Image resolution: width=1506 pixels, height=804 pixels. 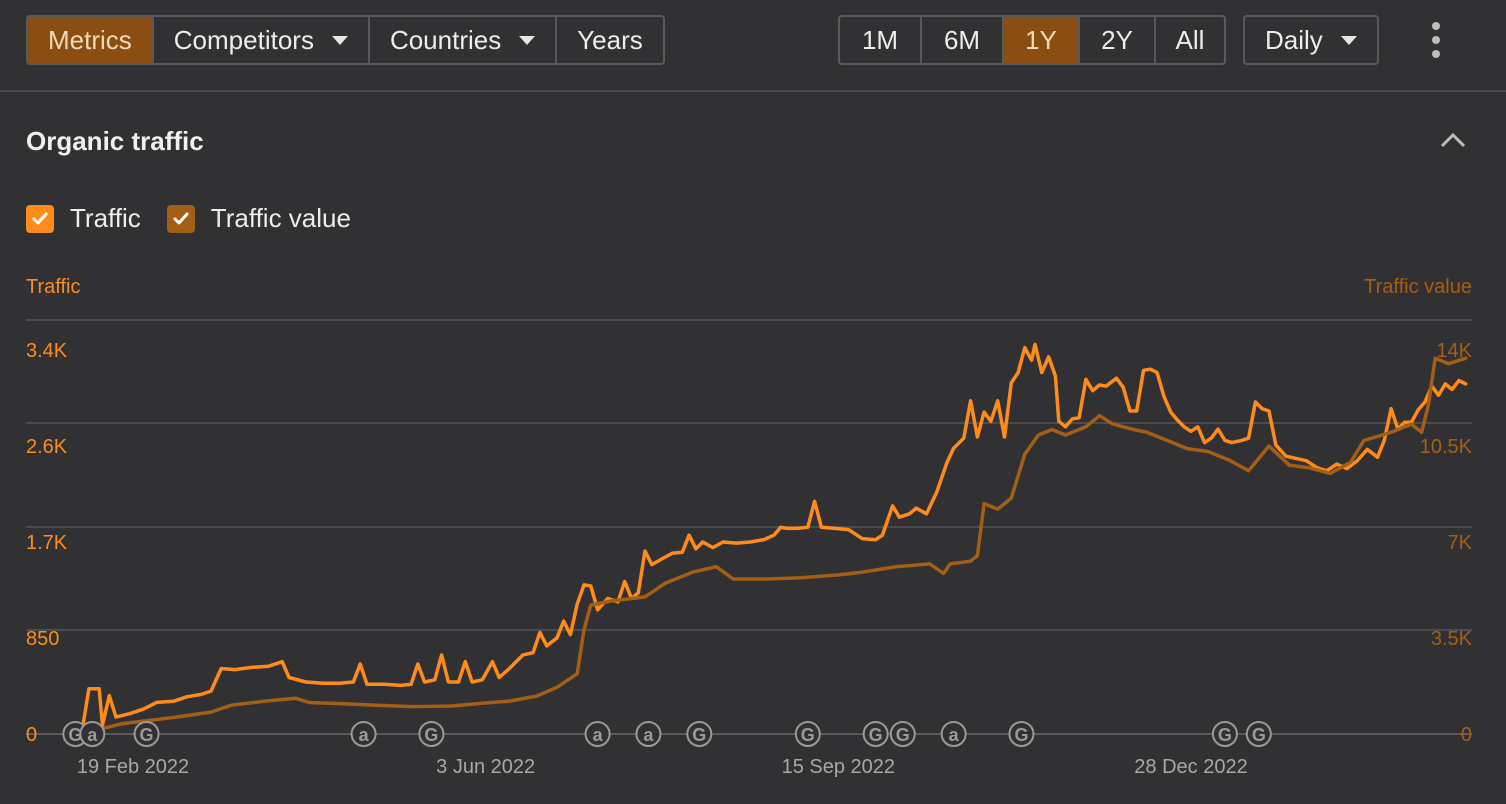 What do you see at coordinates (280, 218) in the screenshot?
I see `legend-label: Traffic value` at bounding box center [280, 218].